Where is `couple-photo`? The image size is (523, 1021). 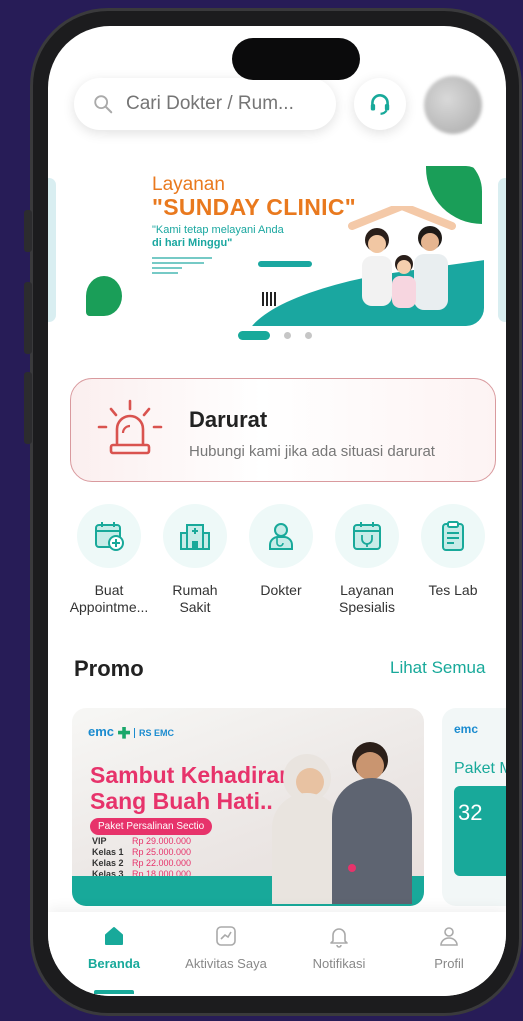
couple-photo is located at coordinates (342, 823).